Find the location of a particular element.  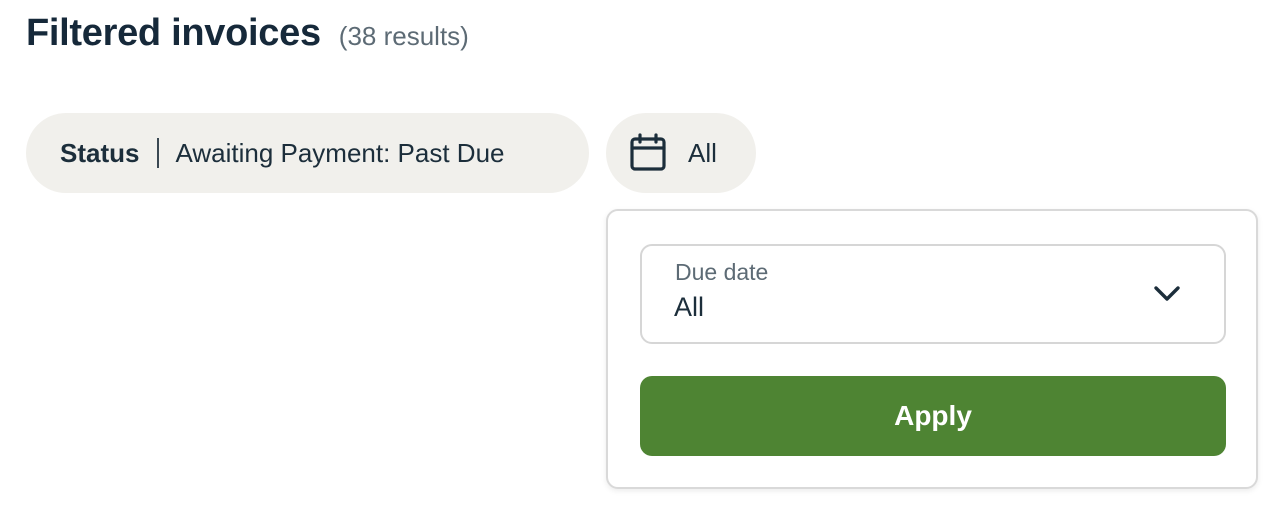

status-filter-value: Awaiting Payment: Past Due is located at coordinates (340, 152).